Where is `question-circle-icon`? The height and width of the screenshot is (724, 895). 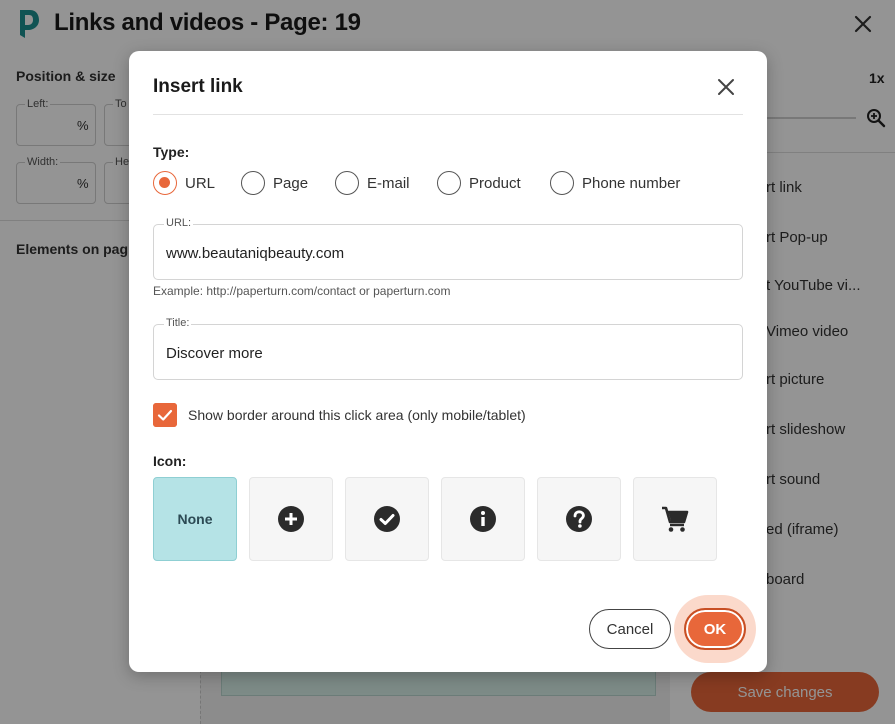
question-circle-icon is located at coordinates (579, 519).